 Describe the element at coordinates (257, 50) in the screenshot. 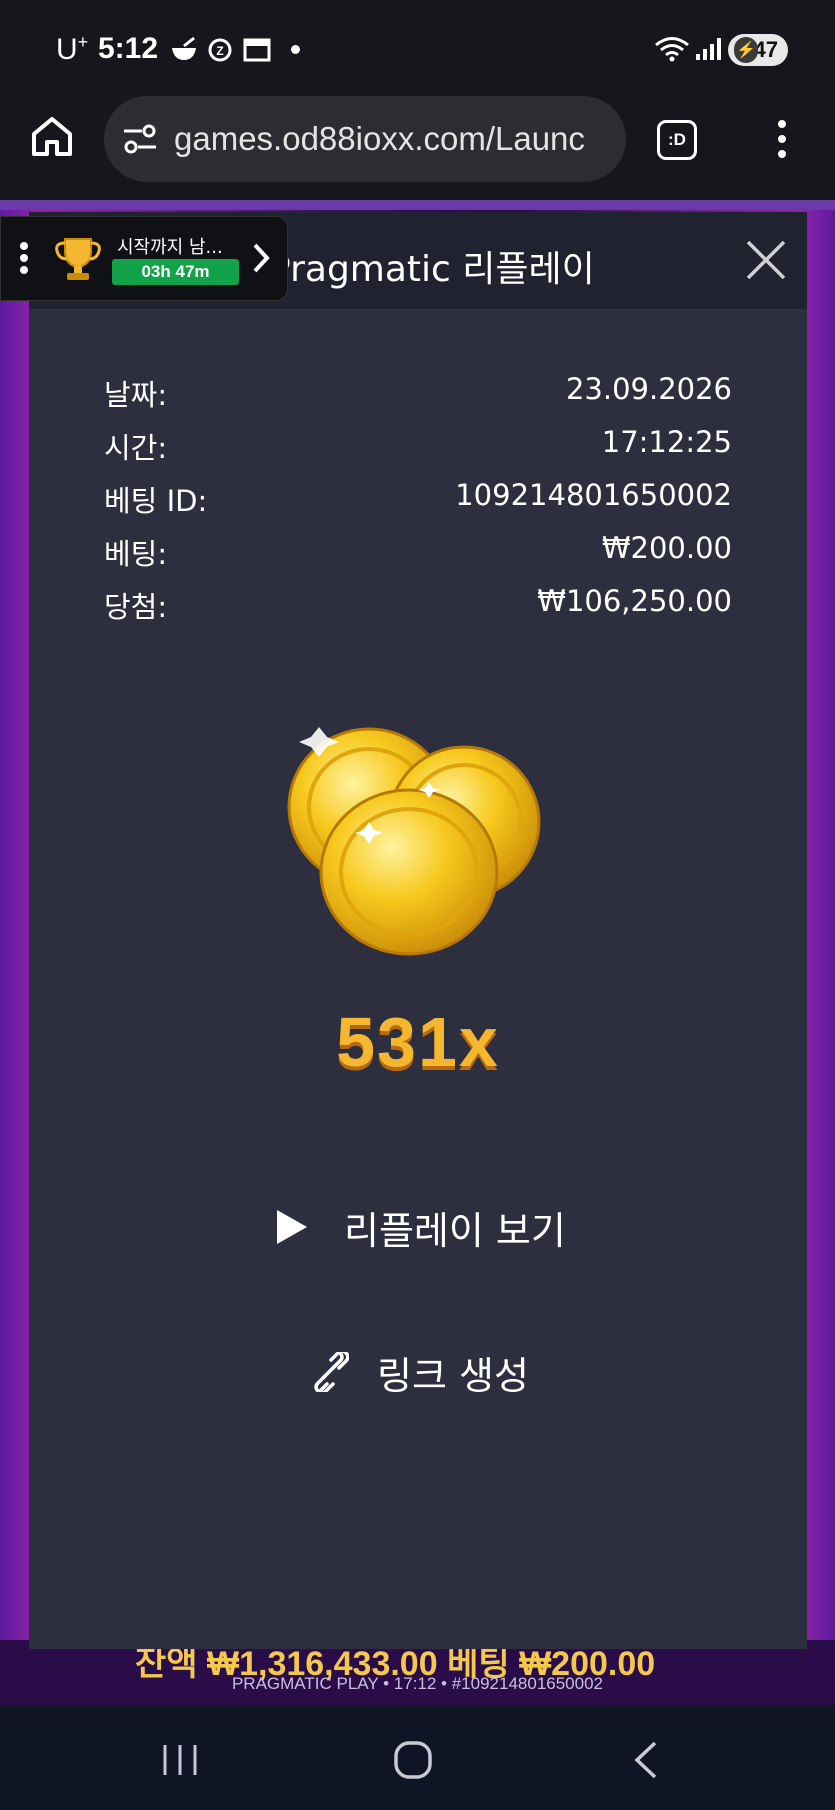

I see `calendar-icon` at that location.